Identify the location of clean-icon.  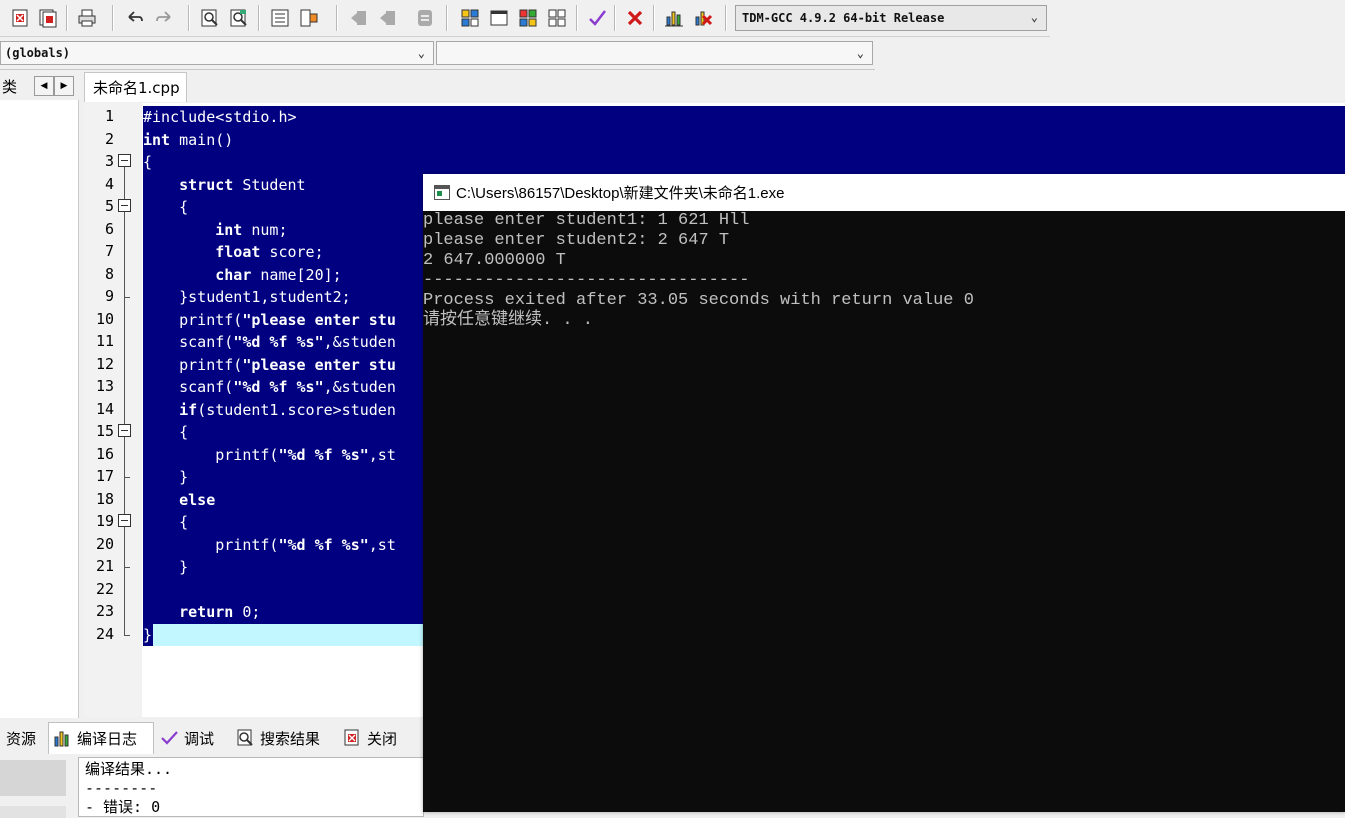
(635, 18).